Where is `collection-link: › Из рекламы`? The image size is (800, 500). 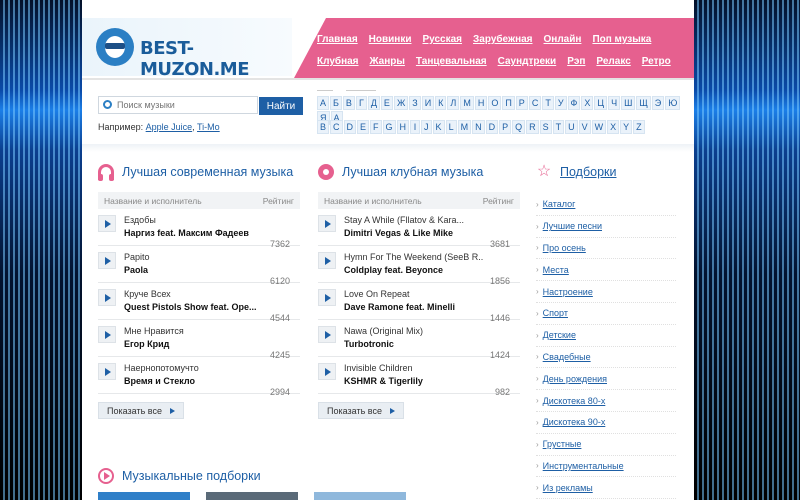 collection-link: › Из рекламы is located at coordinates (606, 488).